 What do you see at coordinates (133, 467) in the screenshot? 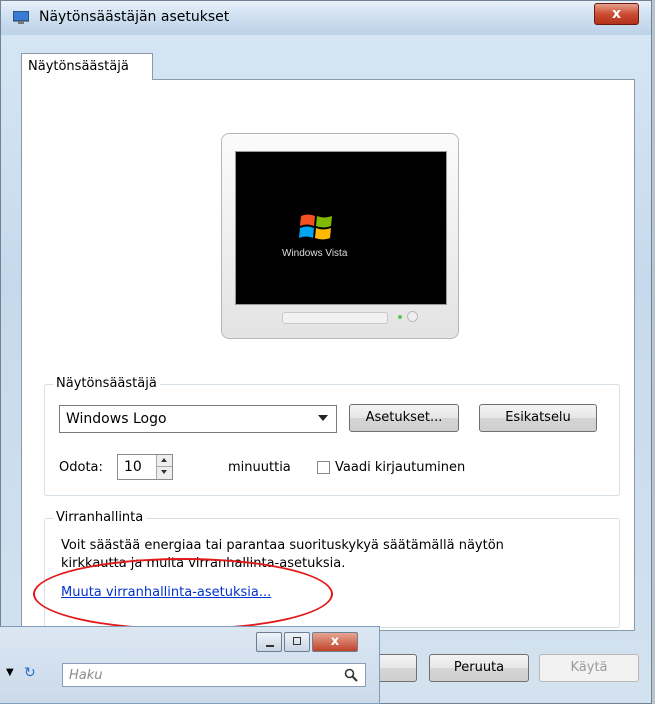
I see `wait-minutes-value: 10` at bounding box center [133, 467].